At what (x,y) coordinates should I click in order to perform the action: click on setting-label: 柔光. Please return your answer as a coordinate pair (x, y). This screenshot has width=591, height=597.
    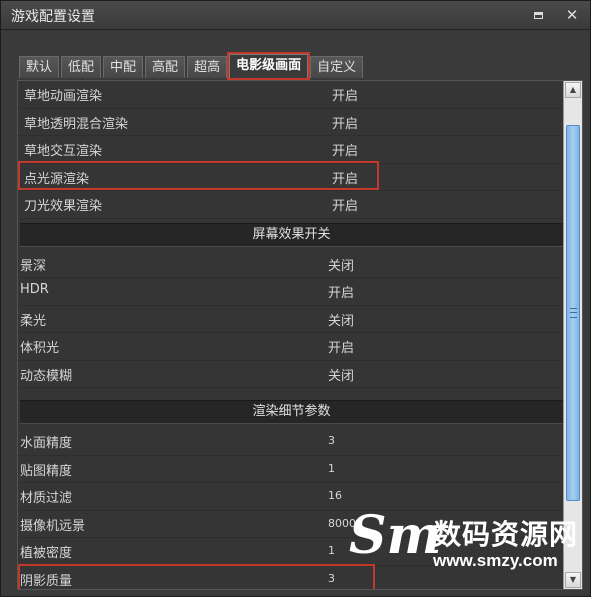
    Looking at the image, I should click on (33, 321).